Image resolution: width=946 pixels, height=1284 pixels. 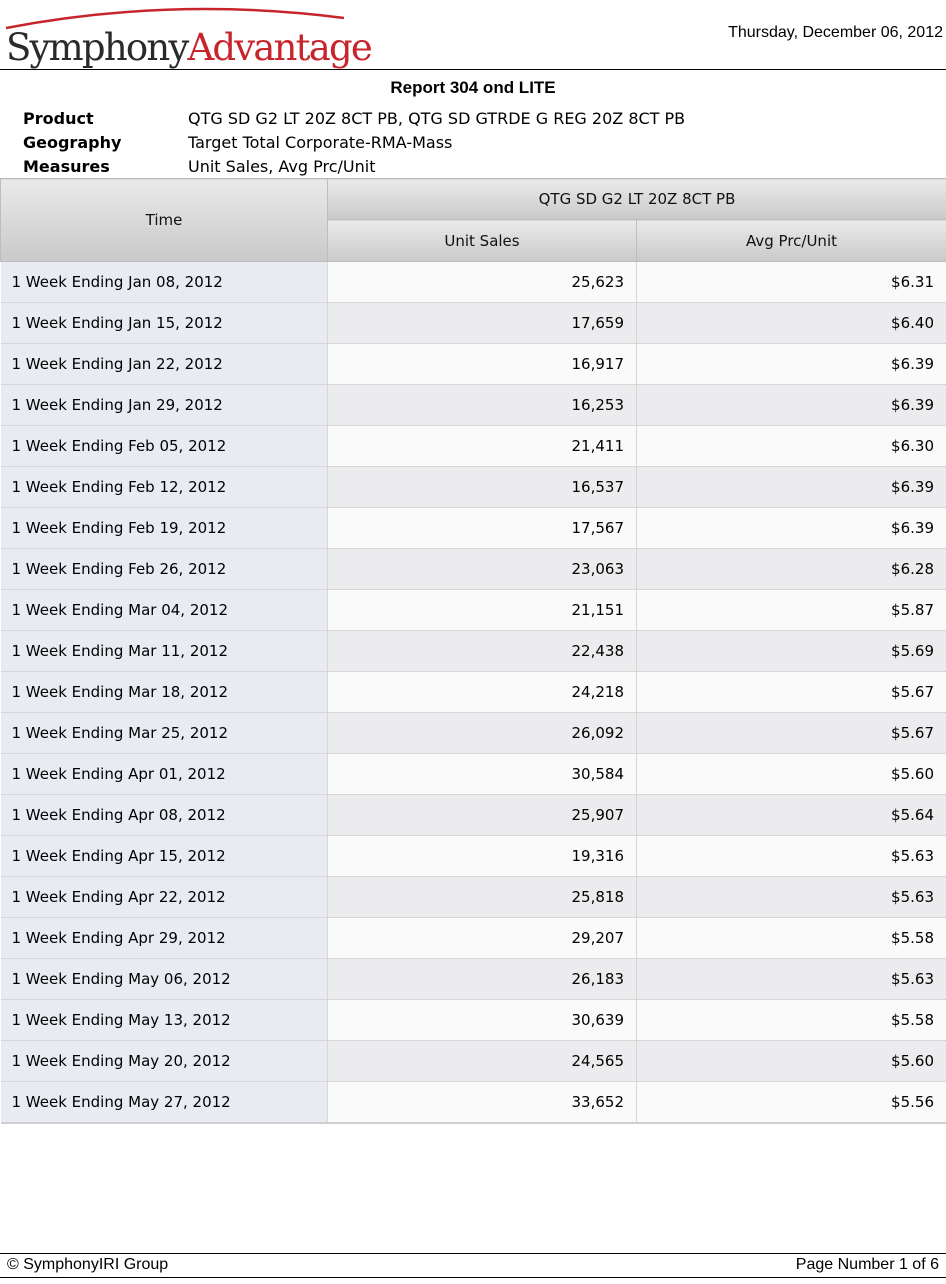 I want to click on symphony-advantage-logo: SymphonyAdvantage, so click(x=188, y=37).